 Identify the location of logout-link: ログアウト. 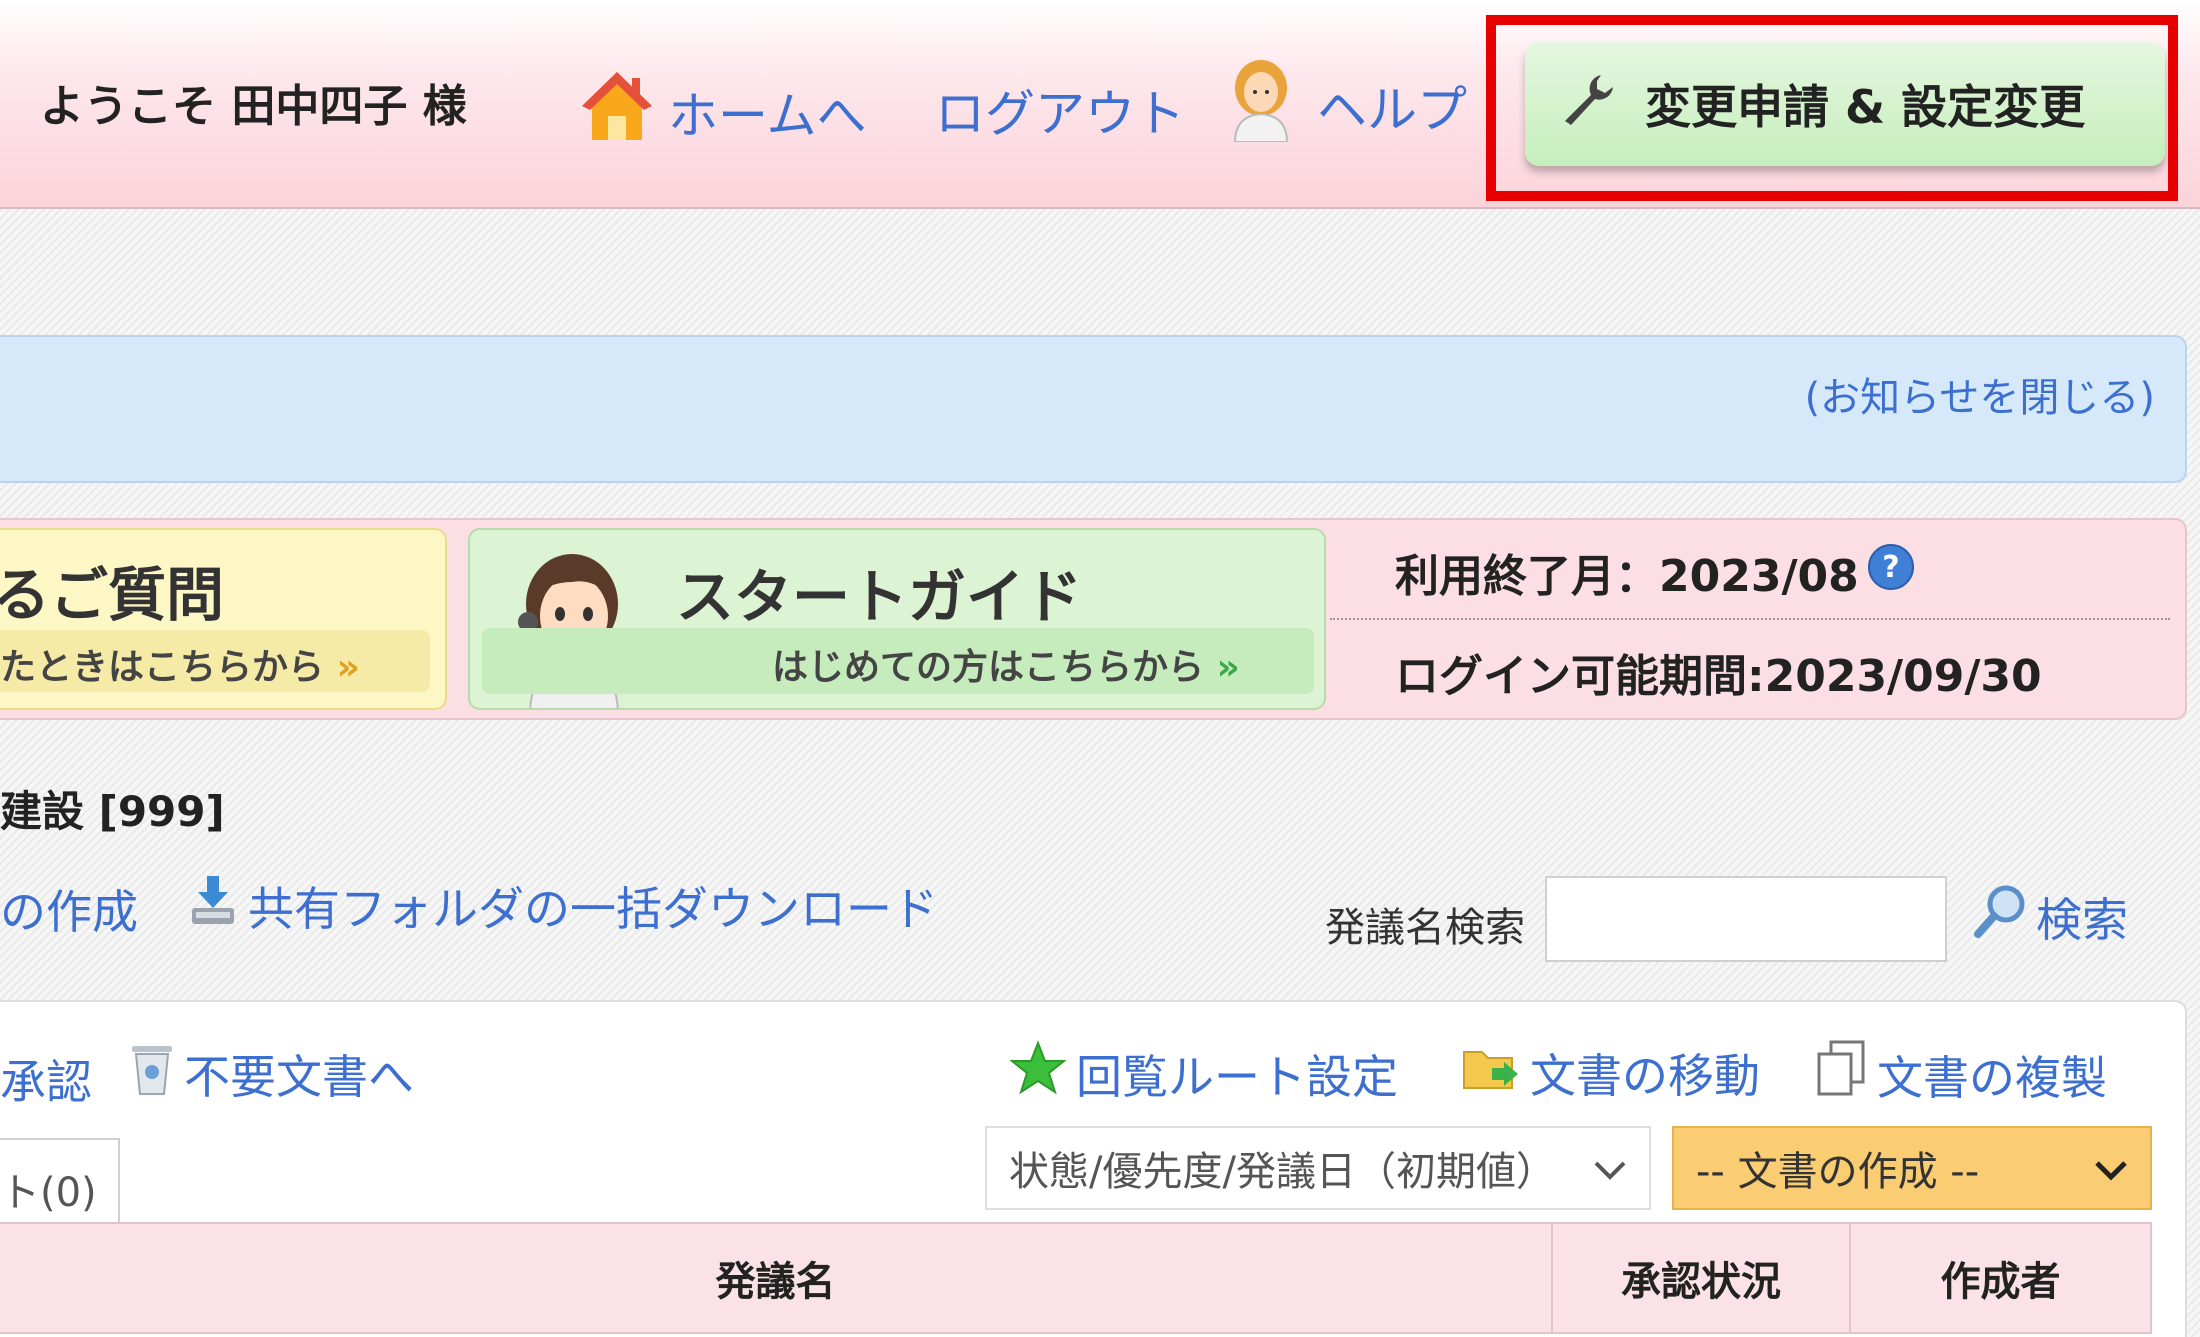
(1060, 110).